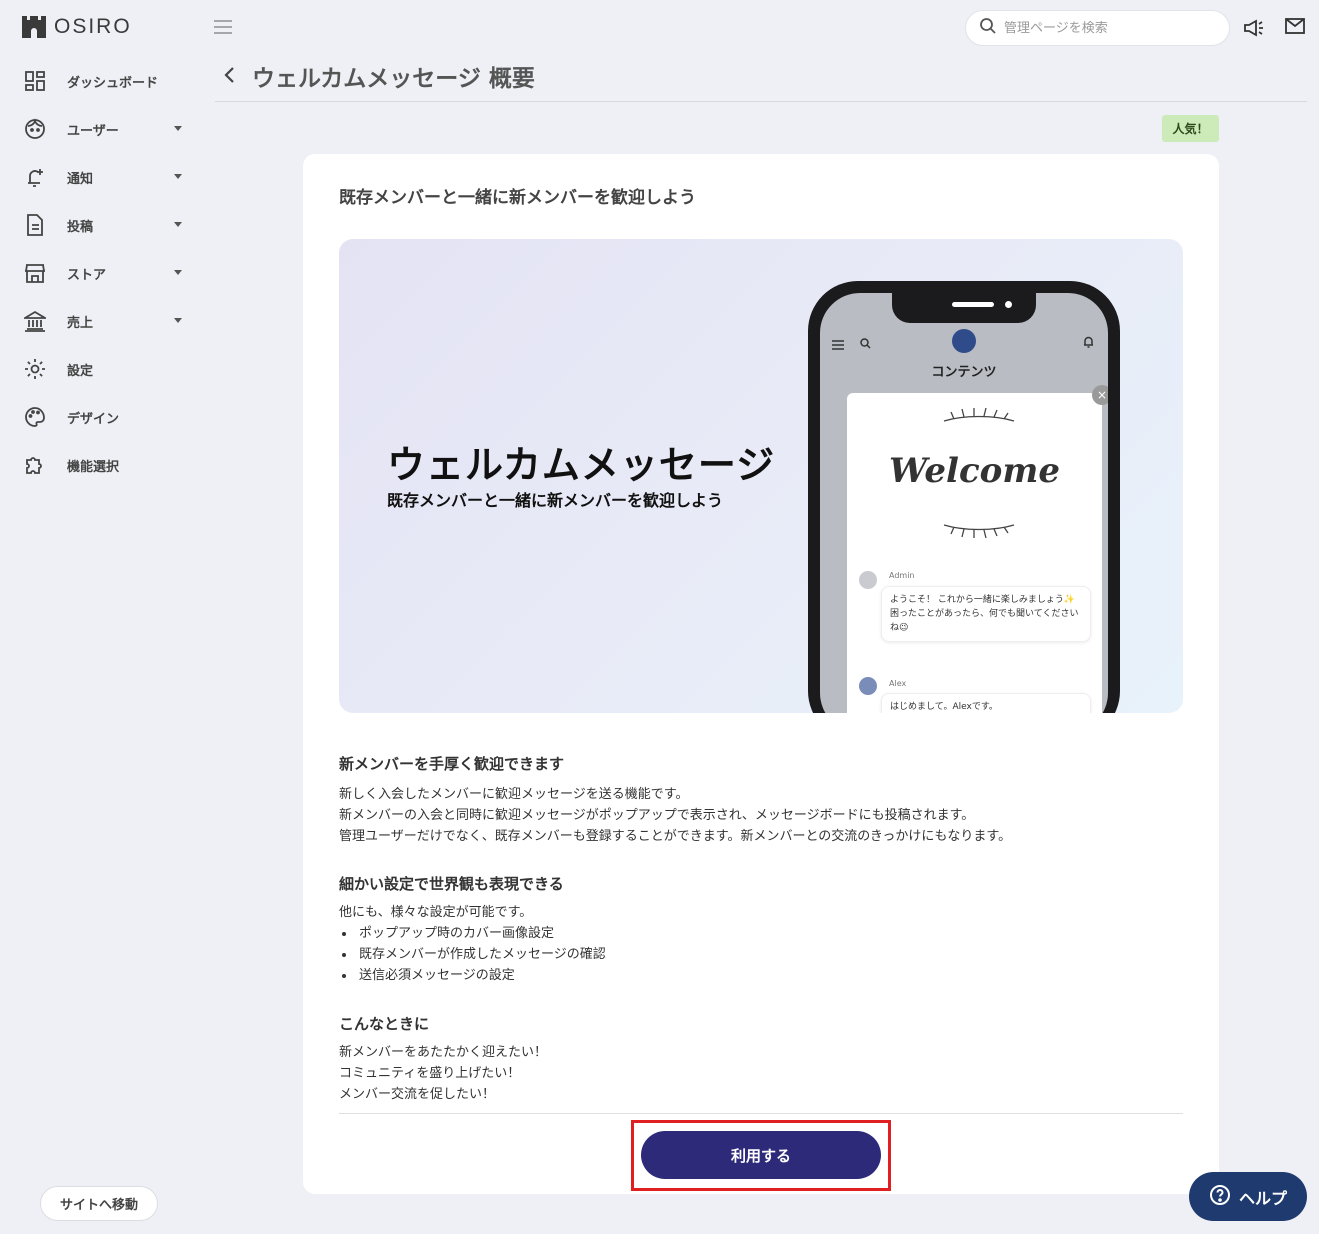  Describe the element at coordinates (1088, 342) in the screenshot. I see `bell-icon` at that location.